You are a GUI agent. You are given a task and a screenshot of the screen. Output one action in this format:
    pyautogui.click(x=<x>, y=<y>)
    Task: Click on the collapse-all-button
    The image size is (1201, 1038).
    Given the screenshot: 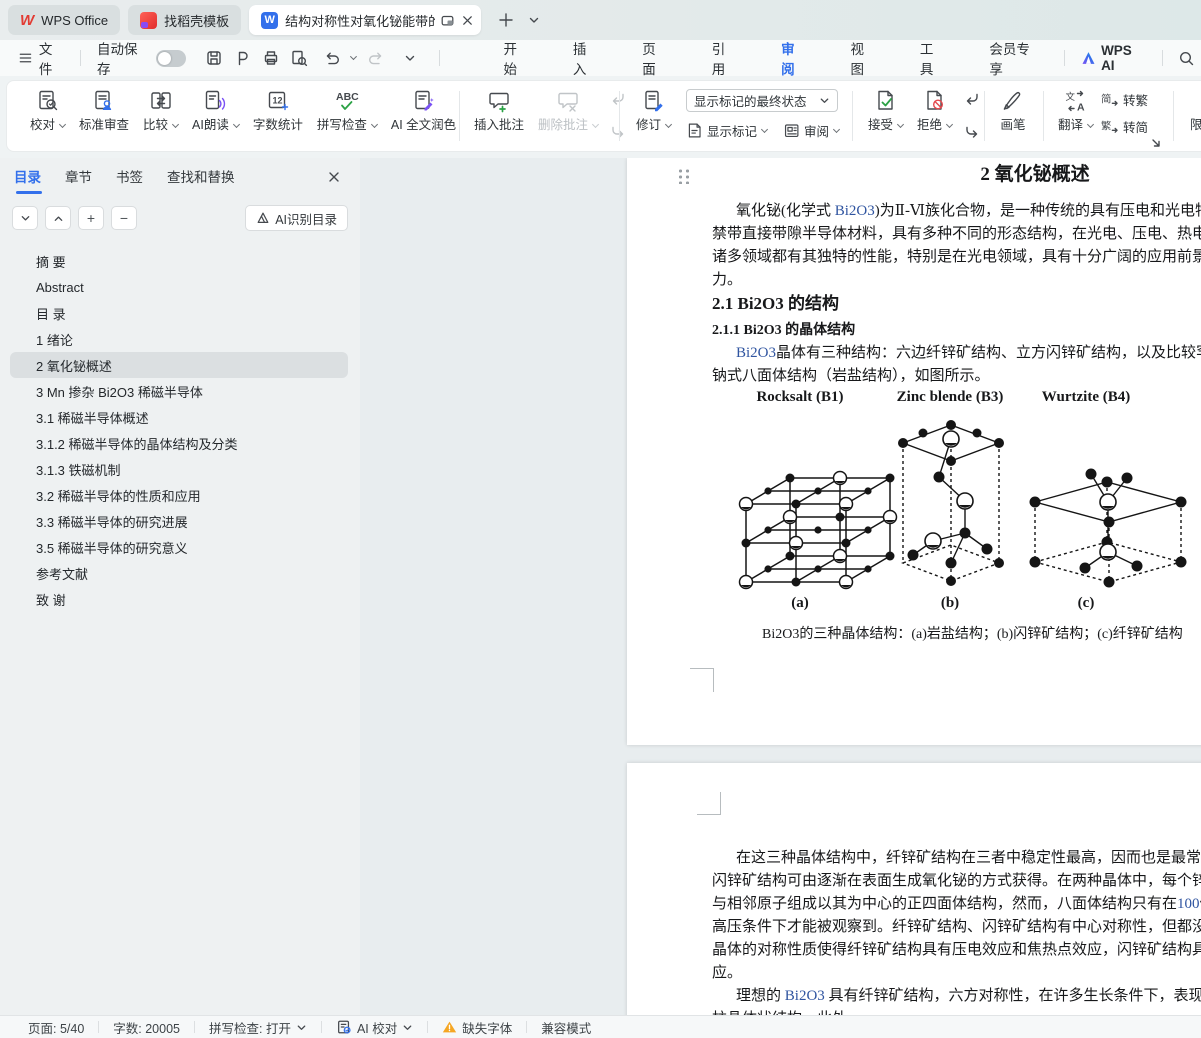 What is the action you would take?
    pyautogui.click(x=58, y=218)
    